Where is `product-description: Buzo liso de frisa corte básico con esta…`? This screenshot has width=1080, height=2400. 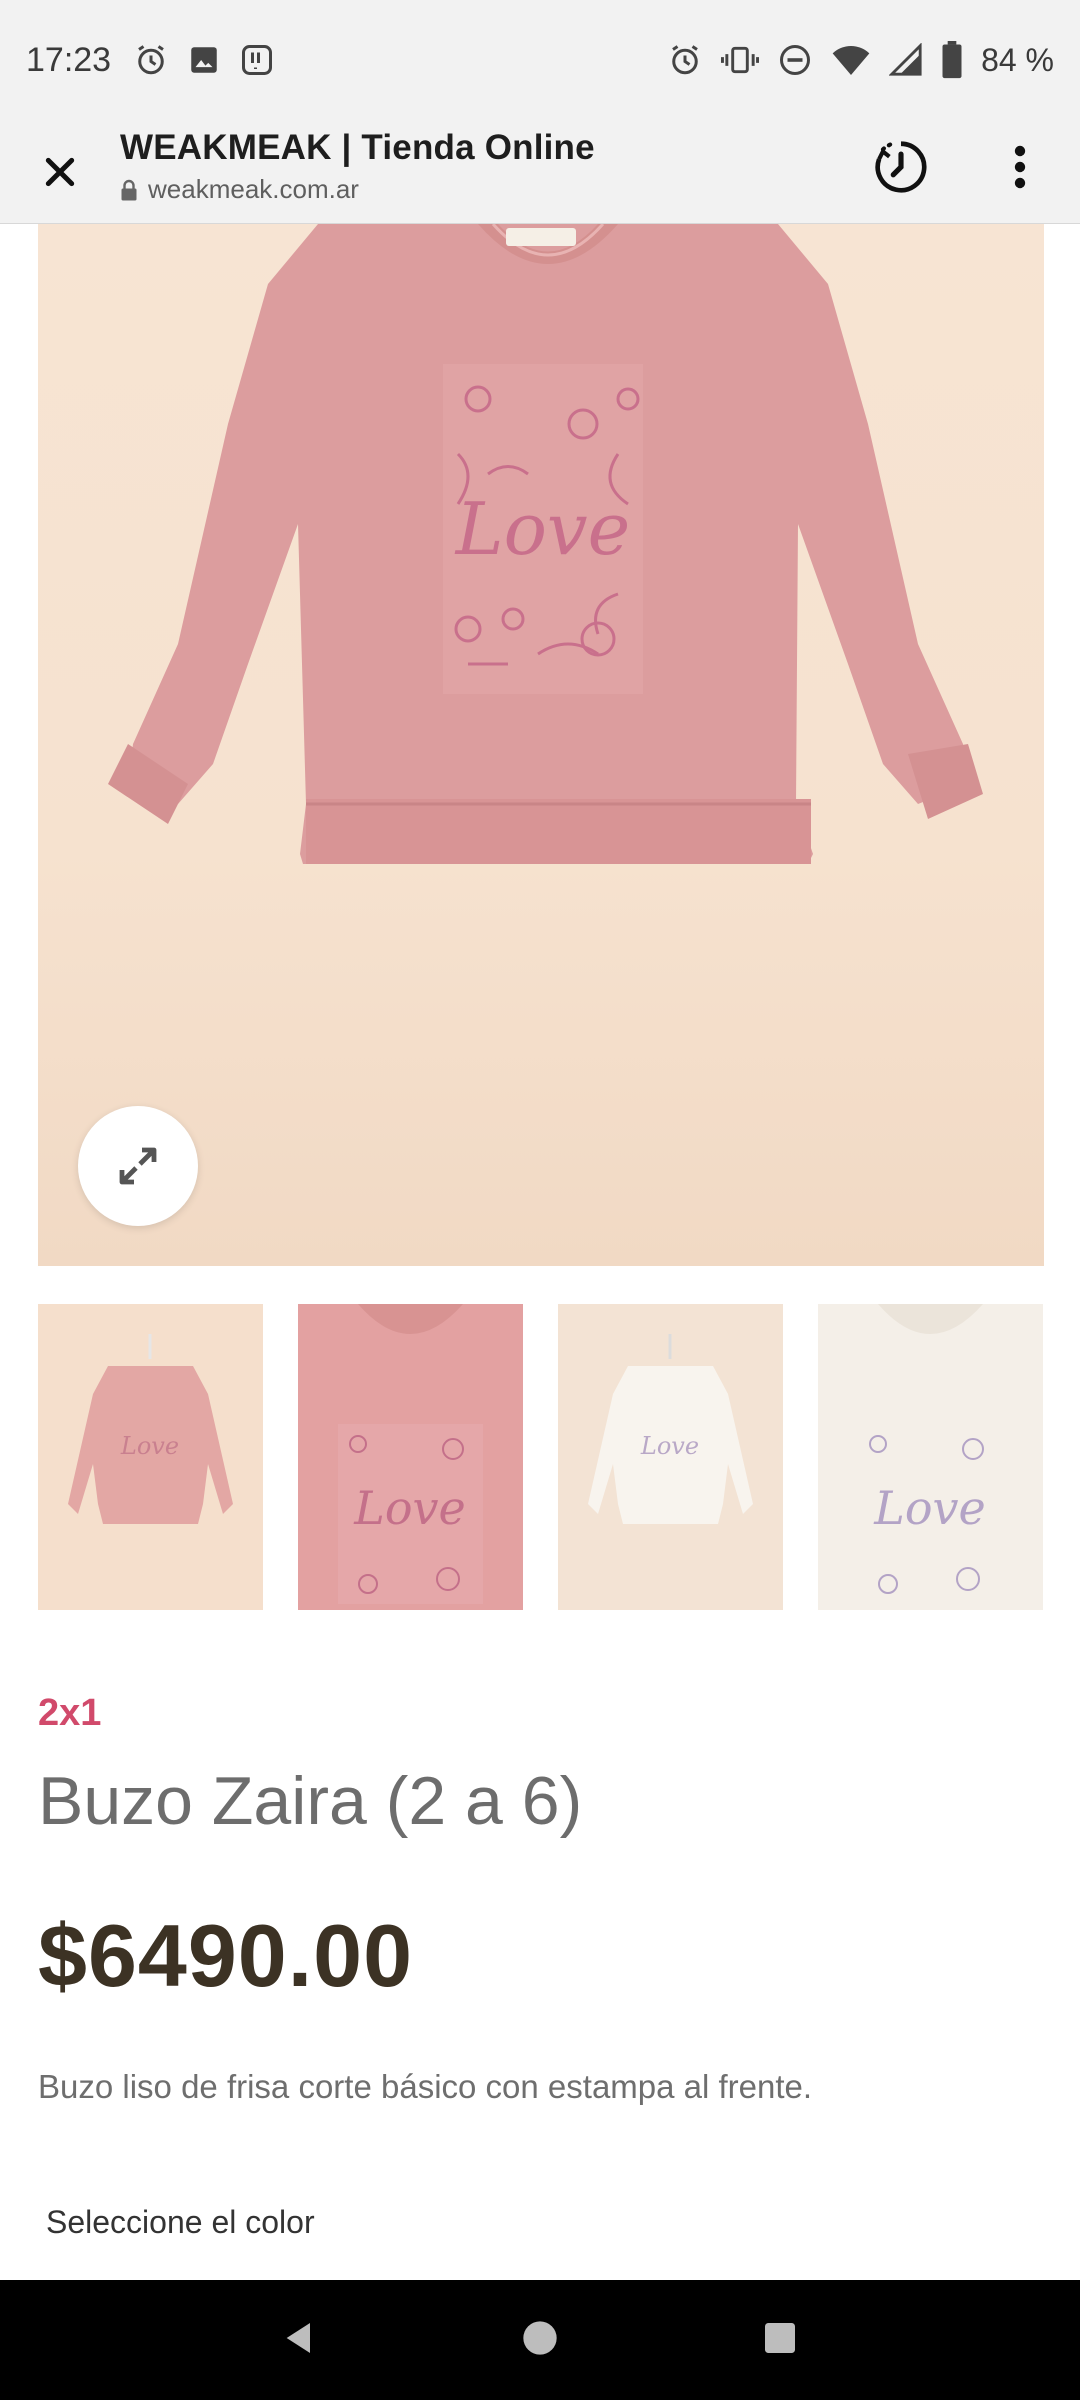 product-description: Buzo liso de frisa corte básico con esta… is located at coordinates (425, 2086).